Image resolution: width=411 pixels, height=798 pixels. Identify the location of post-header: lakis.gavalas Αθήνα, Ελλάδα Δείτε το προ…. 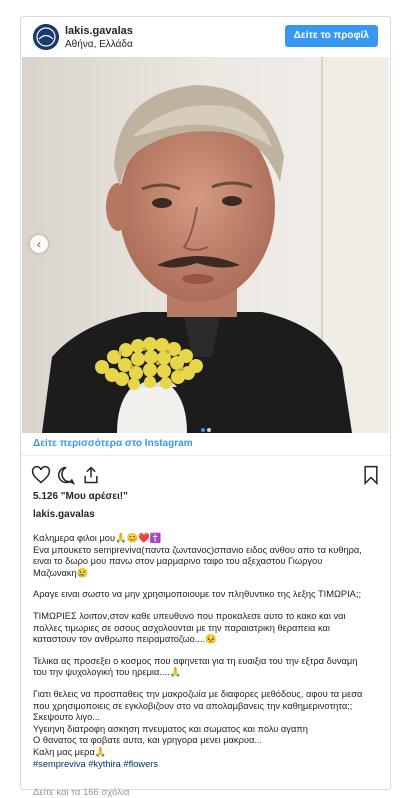
(205, 37).